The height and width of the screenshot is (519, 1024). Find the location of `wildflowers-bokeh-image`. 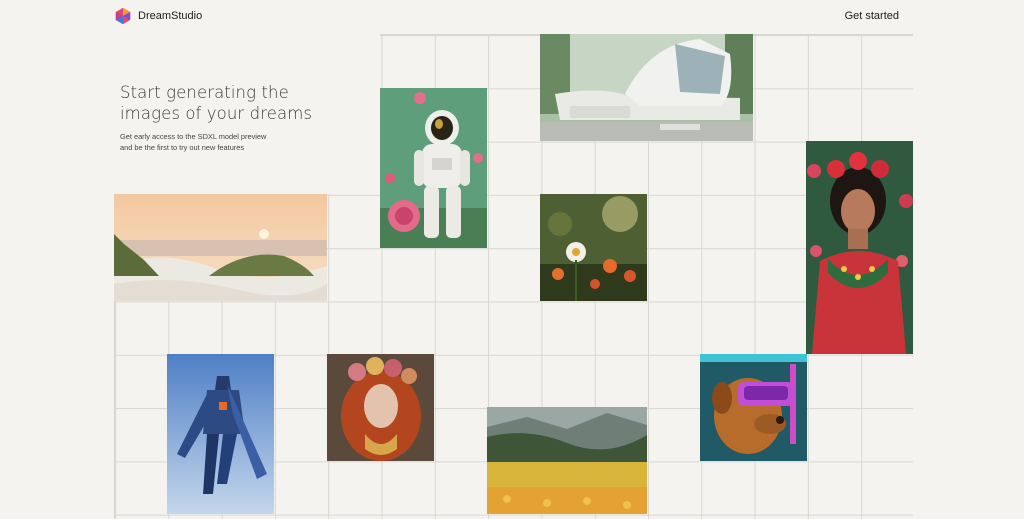

wildflowers-bokeh-image is located at coordinates (593, 247).